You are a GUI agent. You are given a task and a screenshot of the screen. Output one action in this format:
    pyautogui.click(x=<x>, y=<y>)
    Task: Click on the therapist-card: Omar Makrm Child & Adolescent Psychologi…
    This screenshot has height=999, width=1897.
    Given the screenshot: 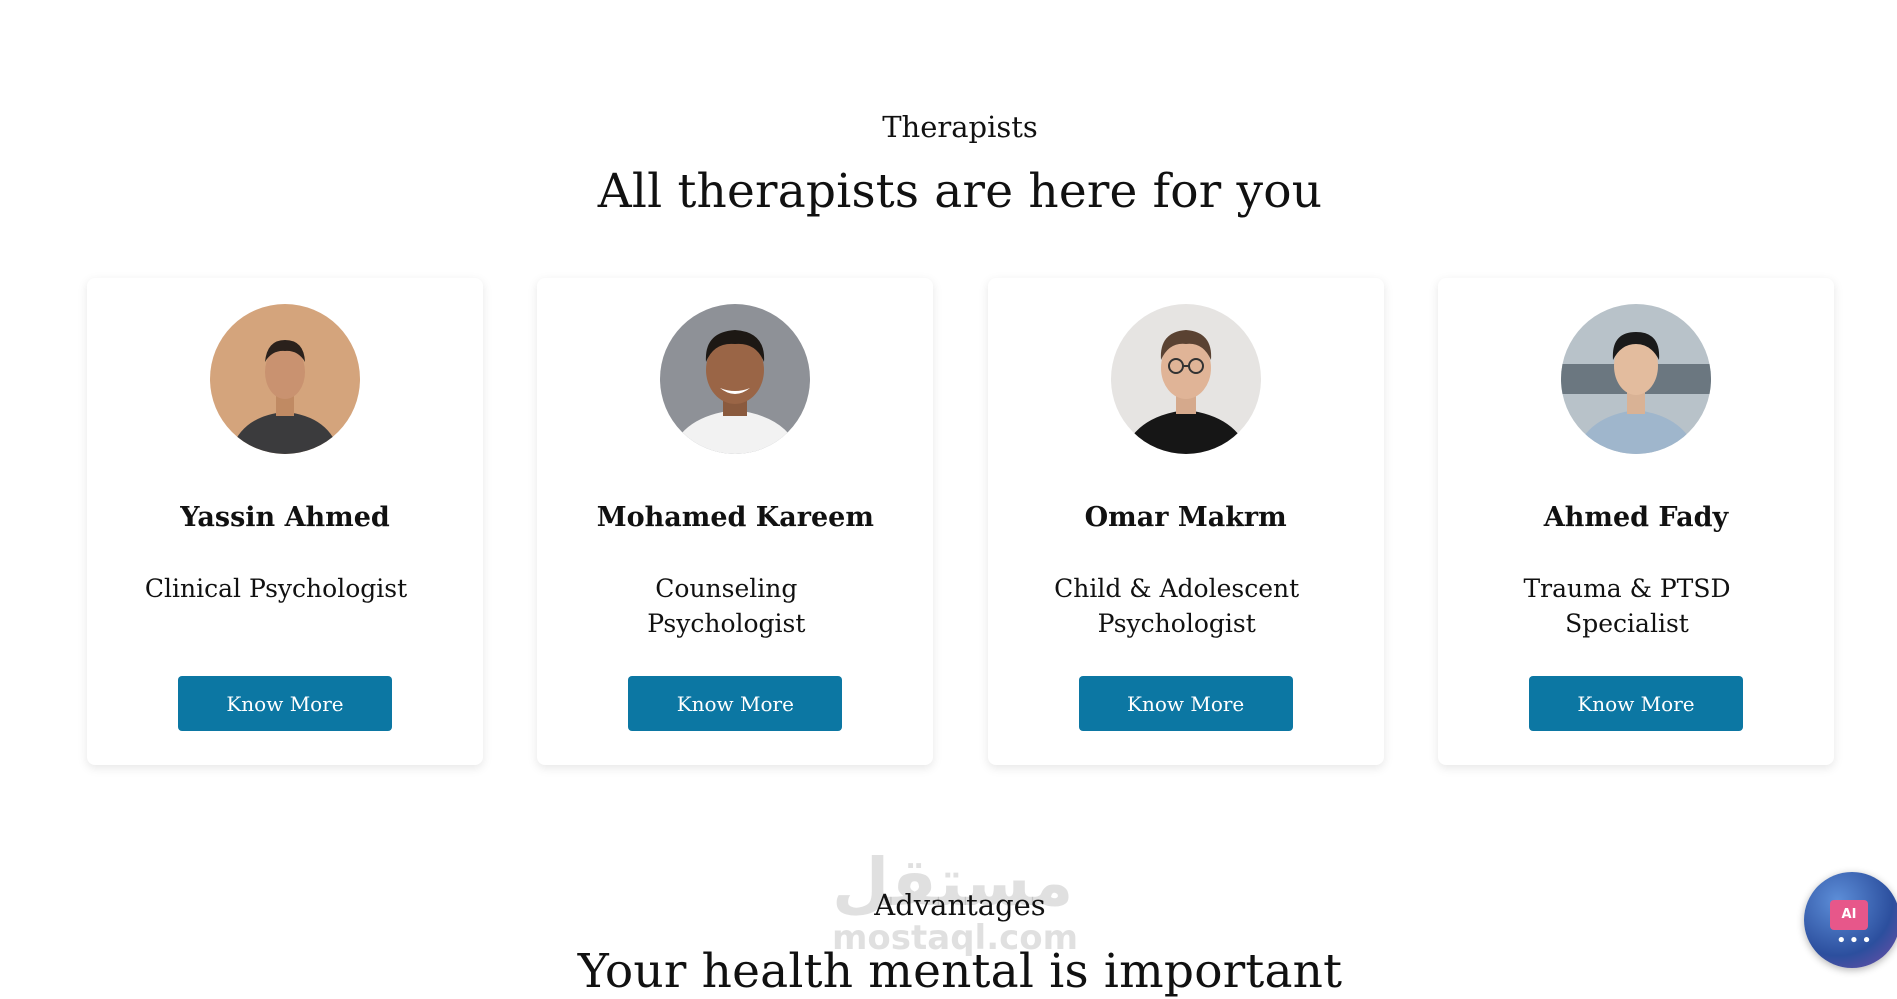 What is the action you would take?
    pyautogui.click(x=1185, y=521)
    